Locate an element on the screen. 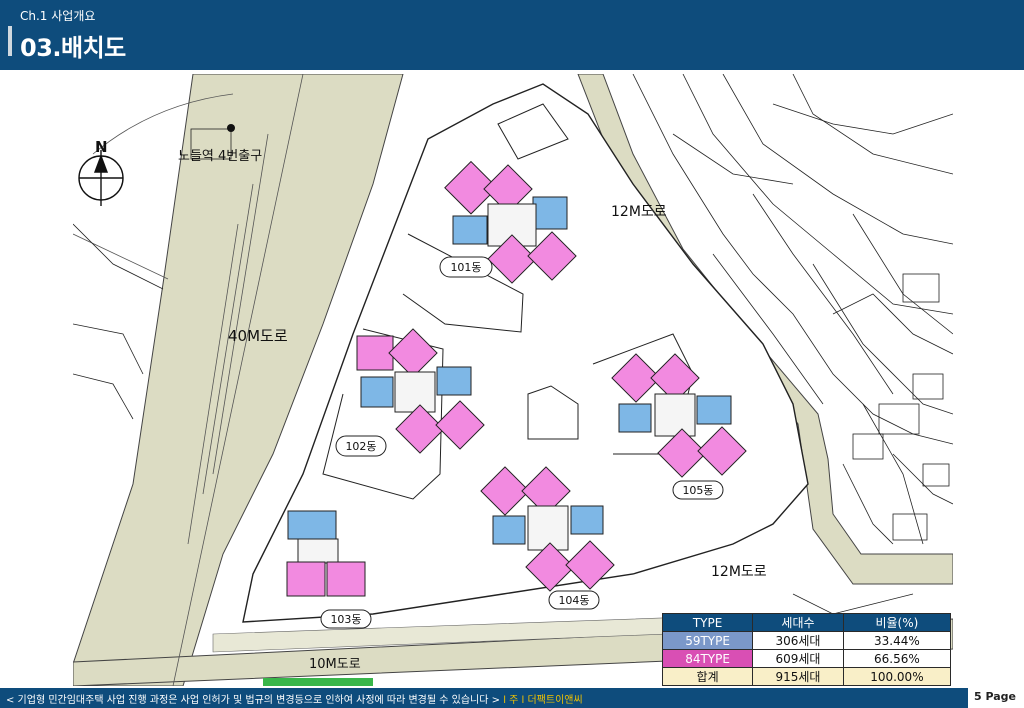  type-84-cell: 84TYPE is located at coordinates (707, 658).